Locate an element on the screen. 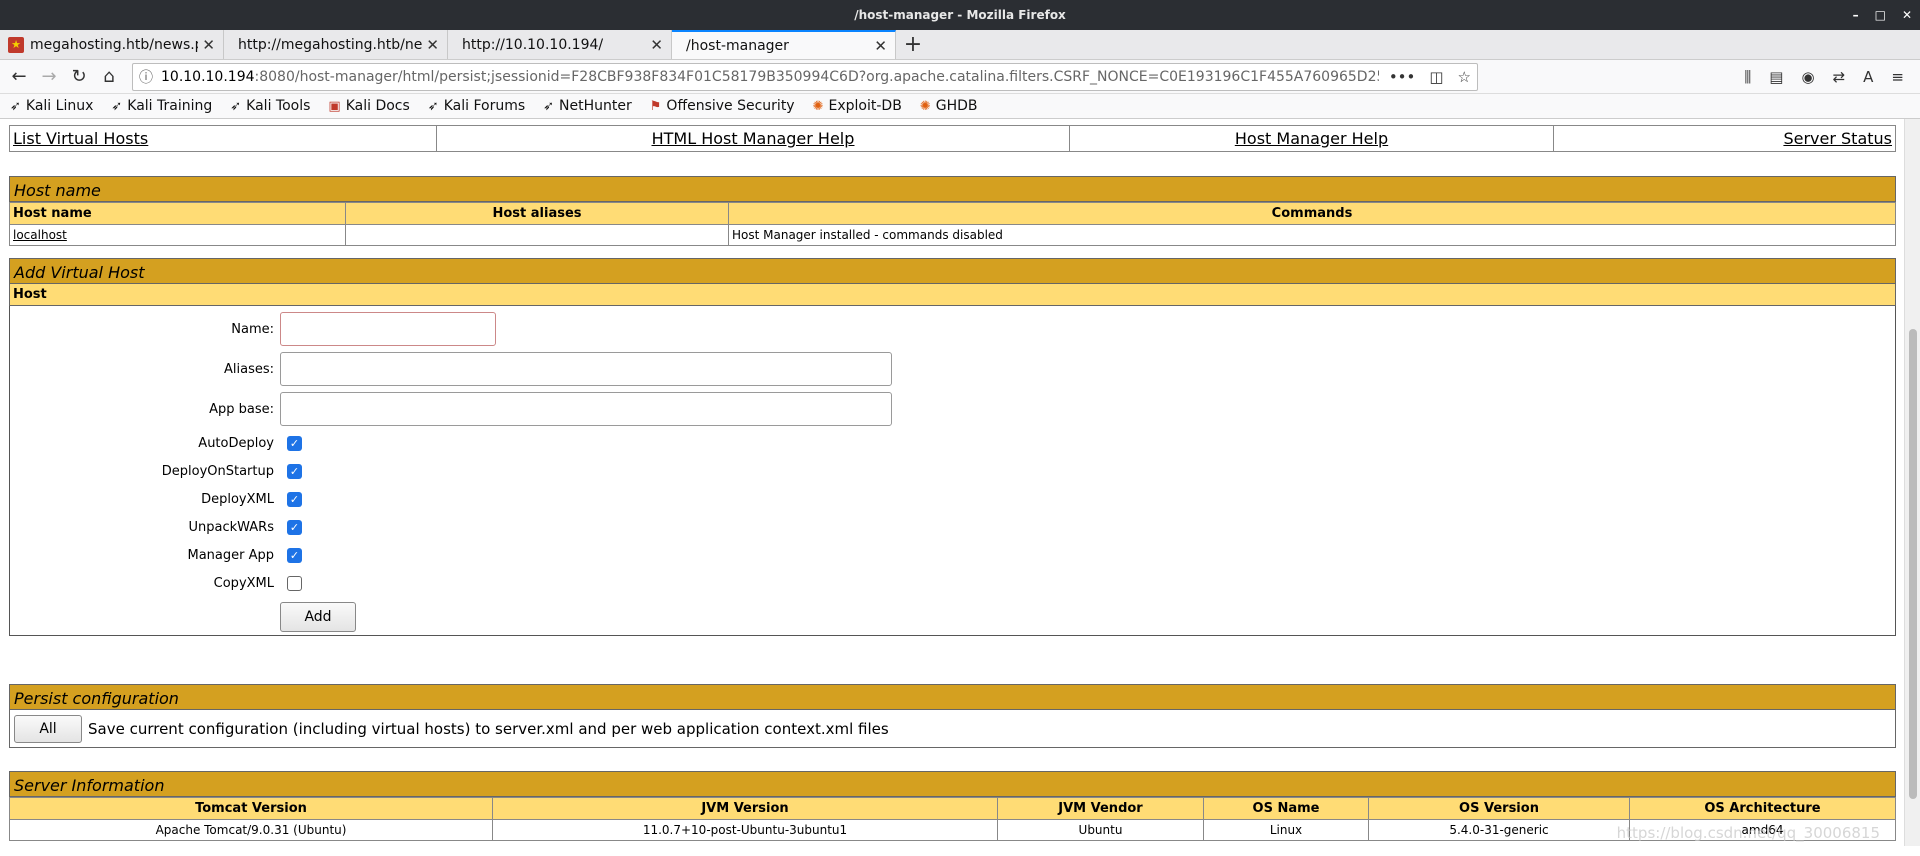  pocket-icon: ◫ is located at coordinates (1436, 77).